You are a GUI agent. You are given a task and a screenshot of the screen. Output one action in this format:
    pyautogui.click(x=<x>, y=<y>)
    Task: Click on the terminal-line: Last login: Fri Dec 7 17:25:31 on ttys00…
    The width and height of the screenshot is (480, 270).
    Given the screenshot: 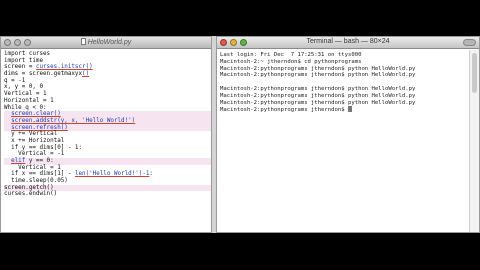 What is the action you would take?
    pyautogui.click(x=344, y=55)
    